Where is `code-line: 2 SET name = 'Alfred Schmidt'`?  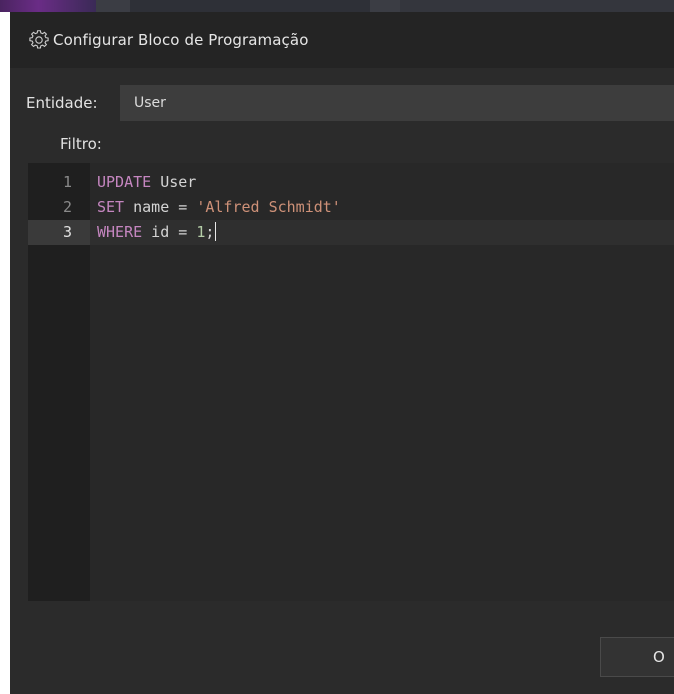 code-line: 2 SET name = 'Alfred Schmidt' is located at coordinates (351, 207).